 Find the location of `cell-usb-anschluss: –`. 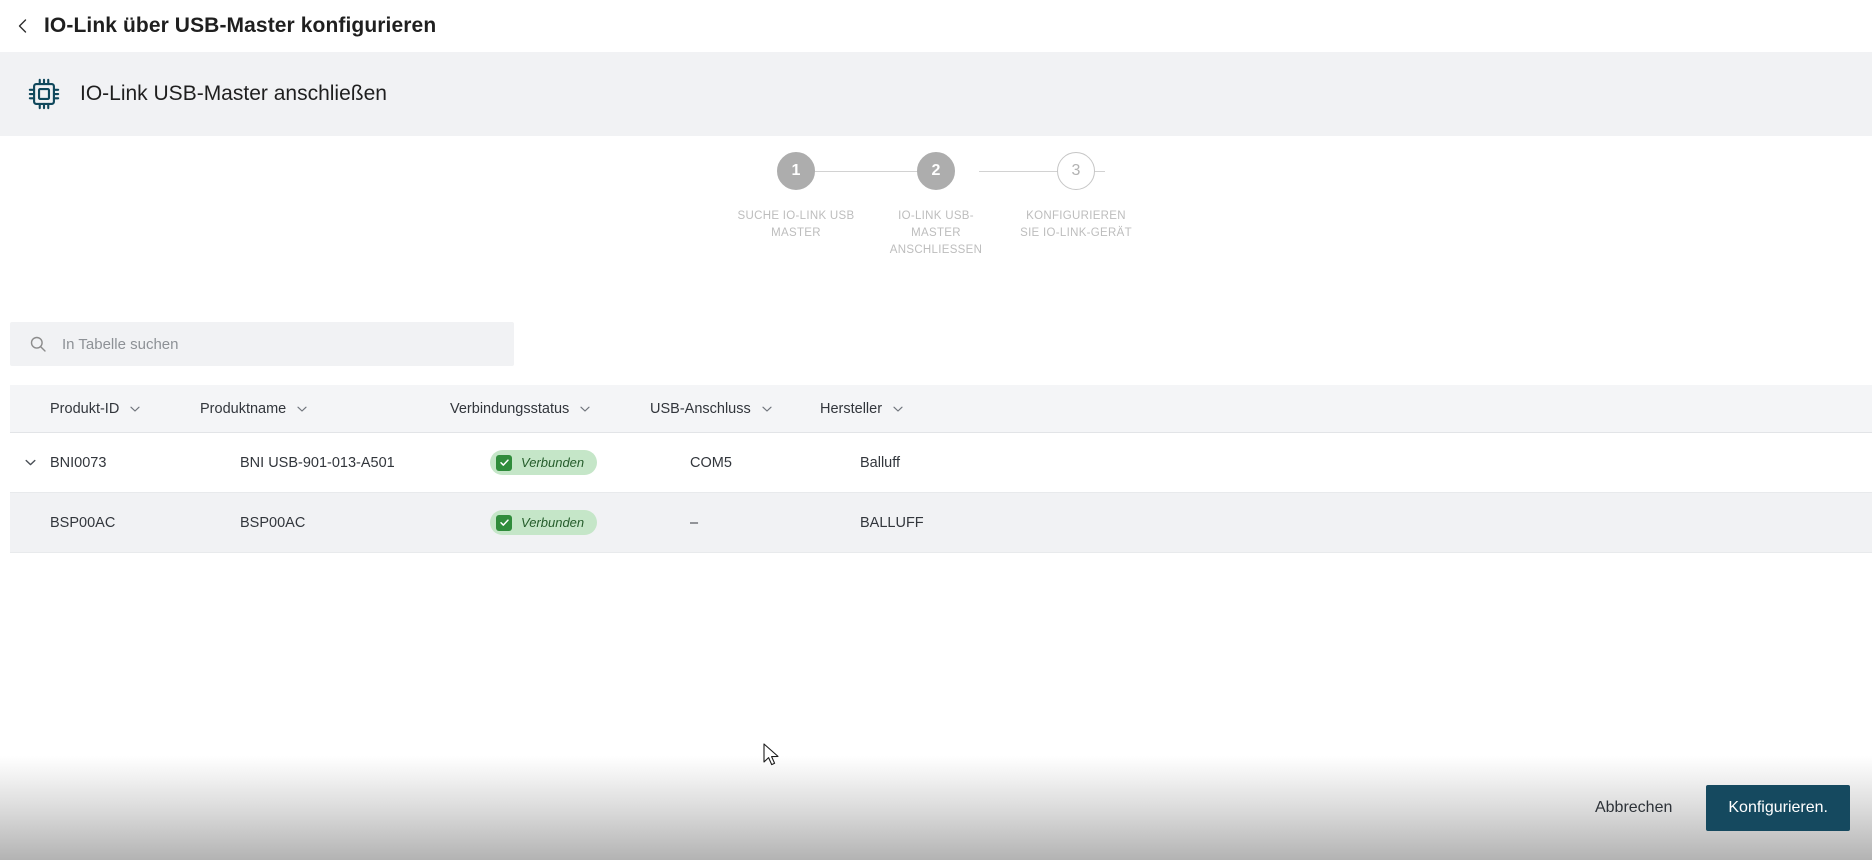

cell-usb-anschluss: – is located at coordinates (694, 522).